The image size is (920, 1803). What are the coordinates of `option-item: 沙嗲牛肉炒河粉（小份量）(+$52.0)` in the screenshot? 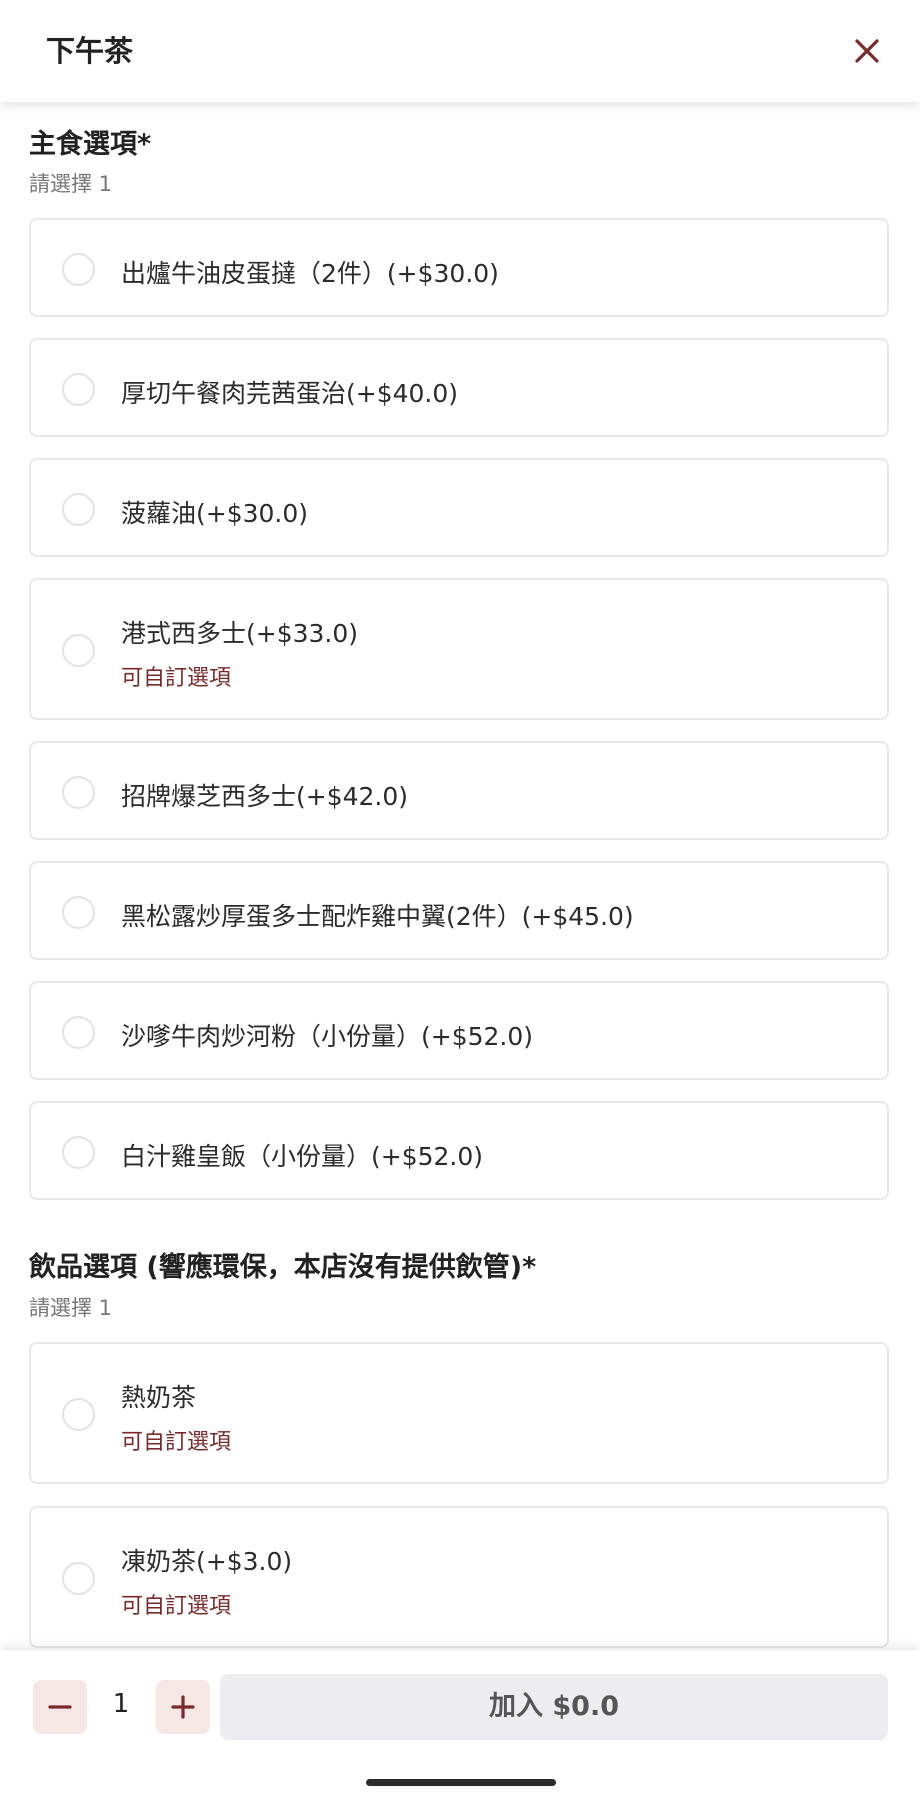 It's located at (459, 1030).